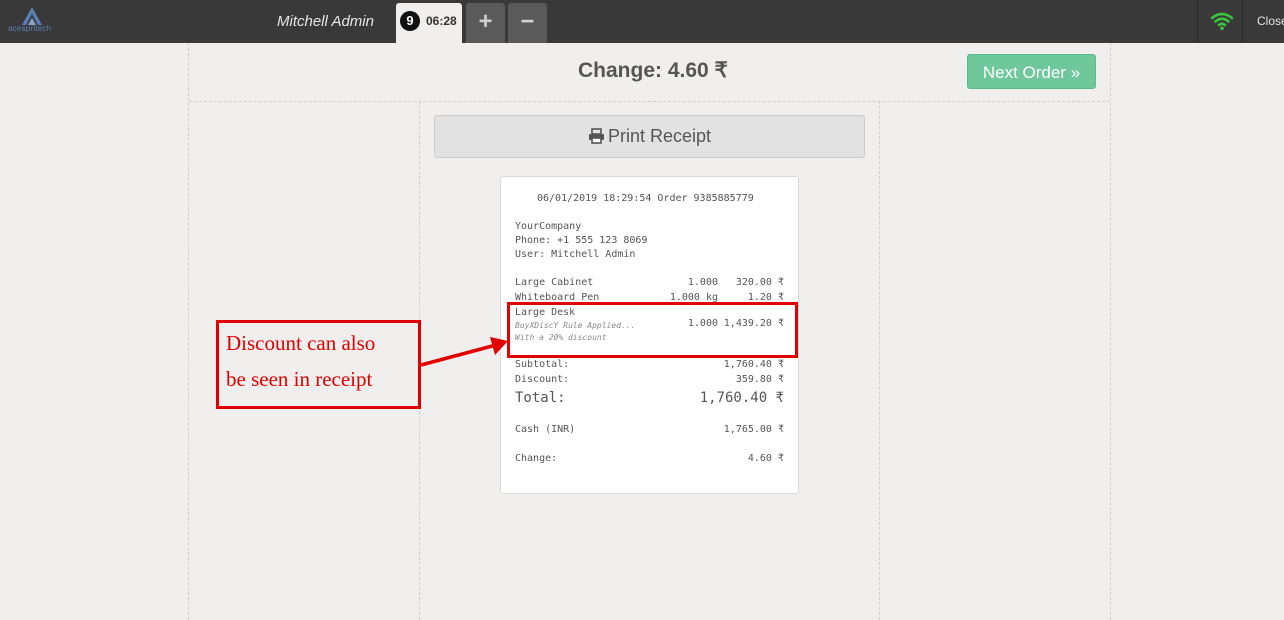 The width and height of the screenshot is (1284, 620). What do you see at coordinates (702, 282) in the screenshot?
I see `receipt-line-qty: 1.000` at bounding box center [702, 282].